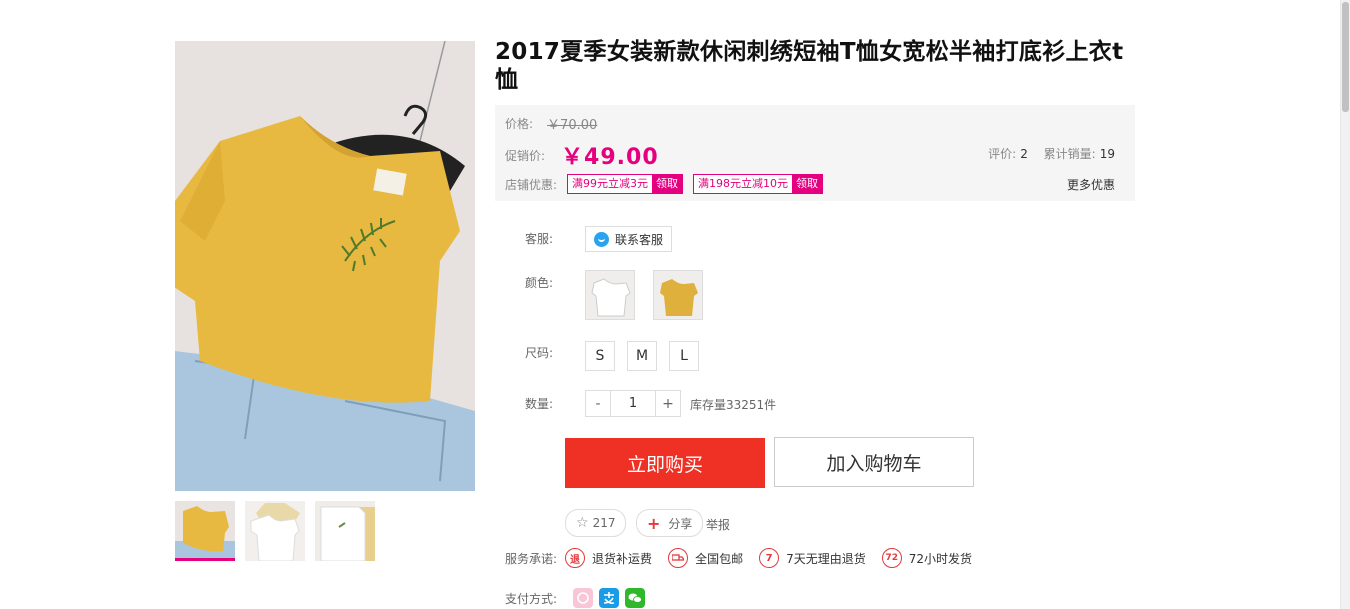 Image resolution: width=1350 pixels, height=609 pixels. I want to click on thumbnail-strip, so click(275, 531).